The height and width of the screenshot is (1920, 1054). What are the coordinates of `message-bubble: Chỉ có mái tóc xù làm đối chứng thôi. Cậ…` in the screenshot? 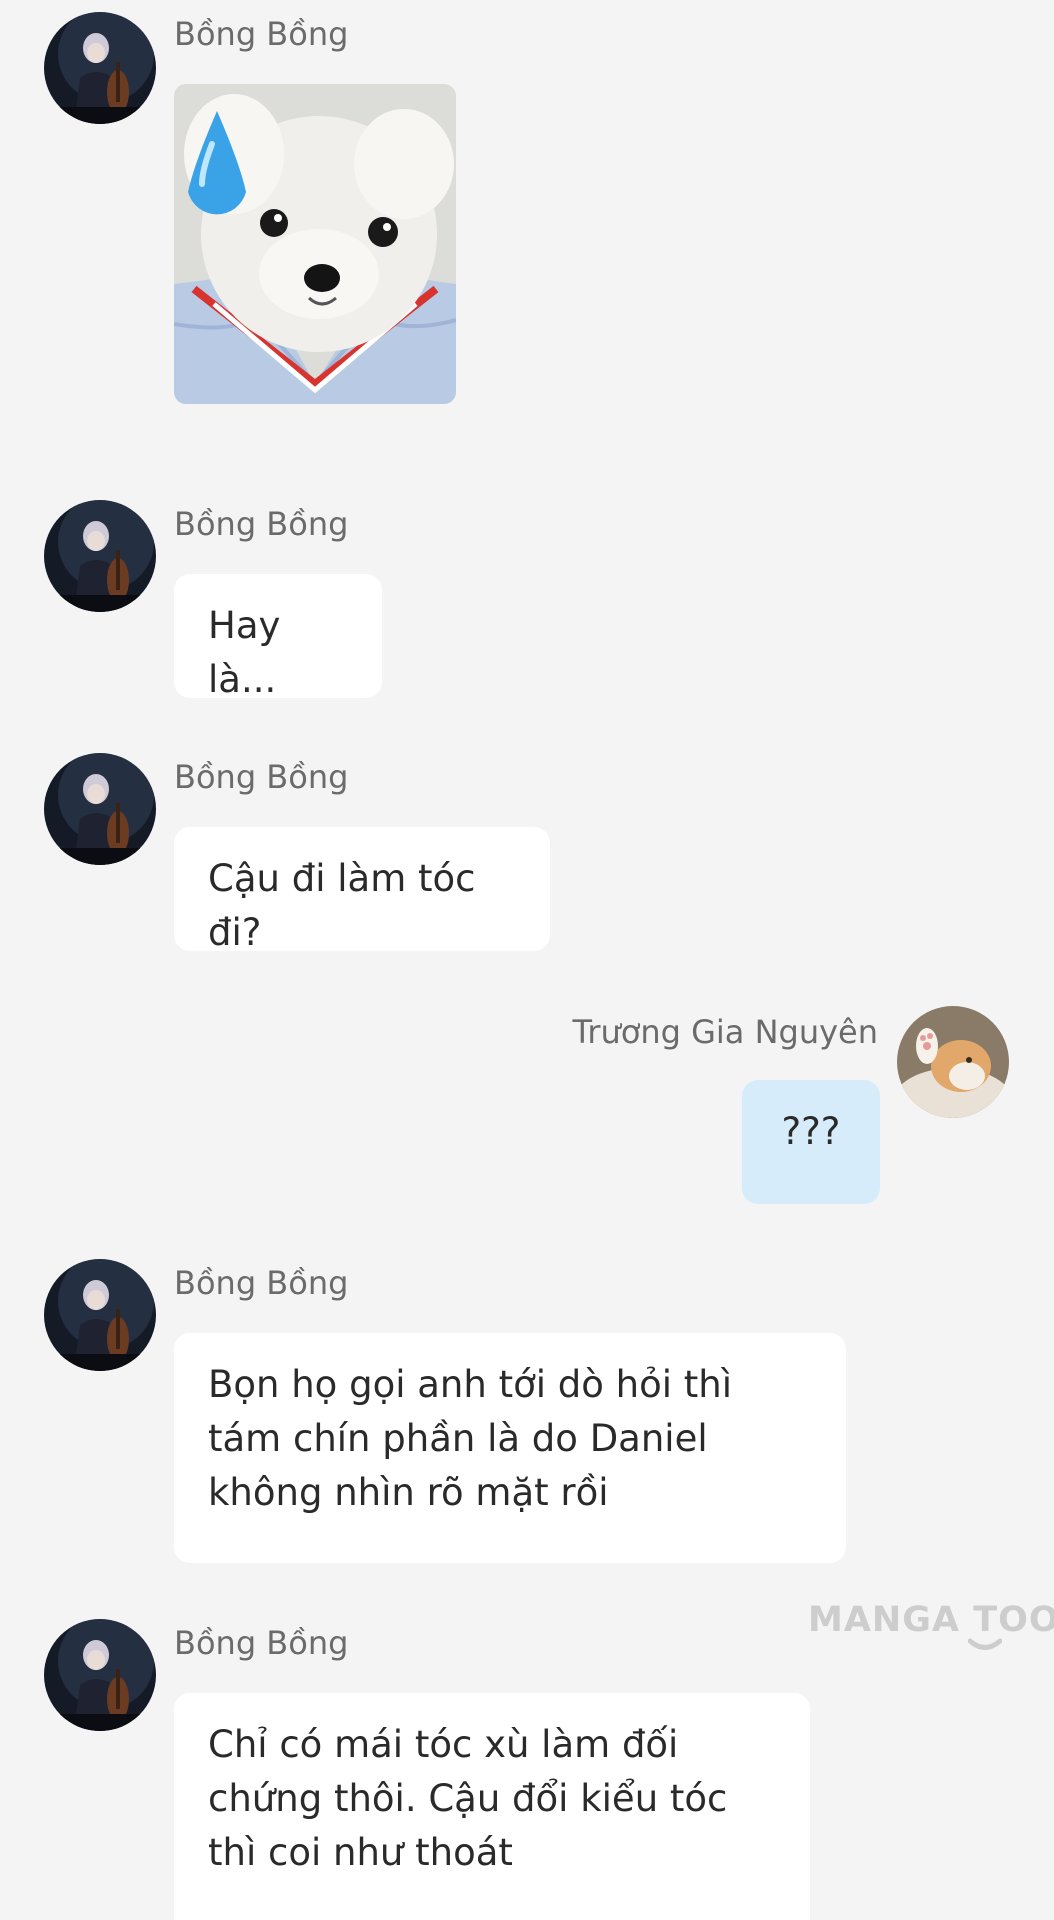 It's located at (492, 1806).